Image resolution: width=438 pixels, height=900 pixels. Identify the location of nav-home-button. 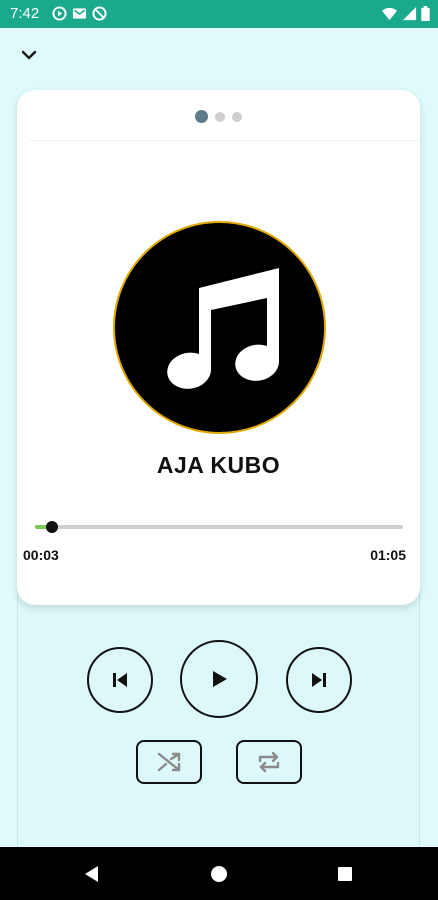
(219, 874).